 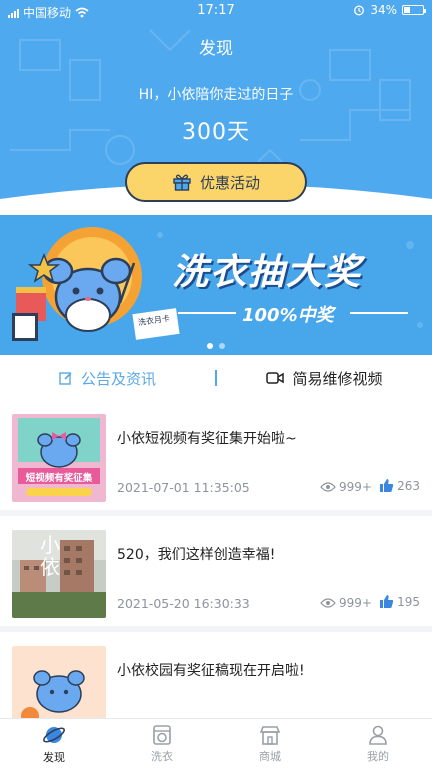 I want to click on news-thumbnail: 短视频有奖征集, so click(x=59, y=458).